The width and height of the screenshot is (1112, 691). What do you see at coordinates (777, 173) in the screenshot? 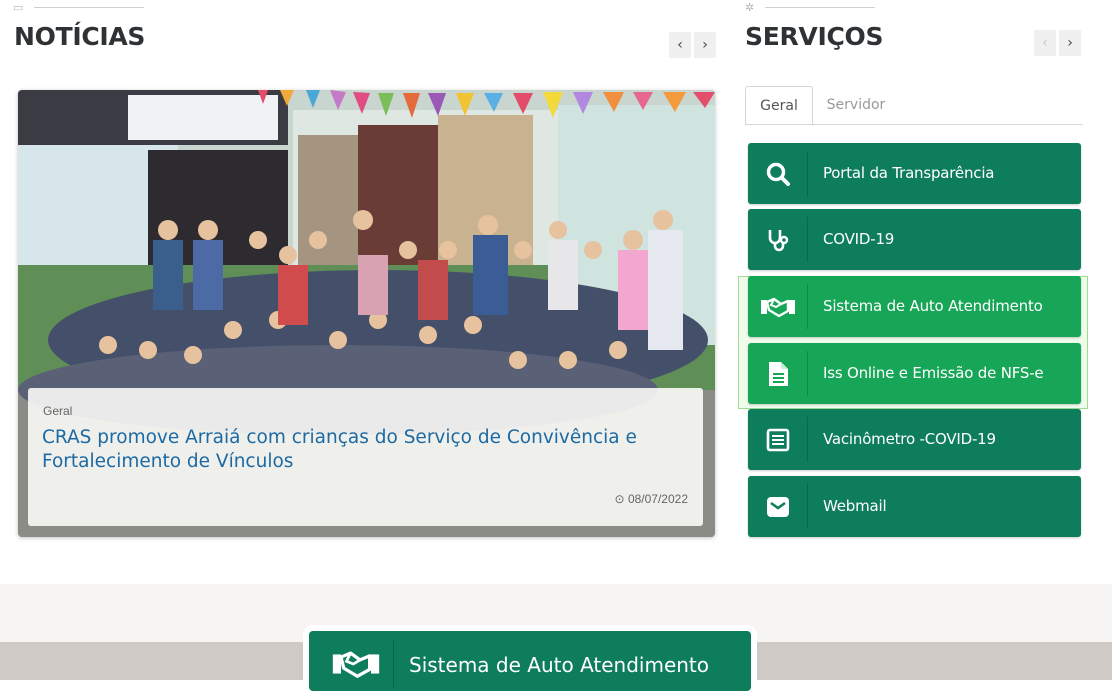
I see `search-icon` at bounding box center [777, 173].